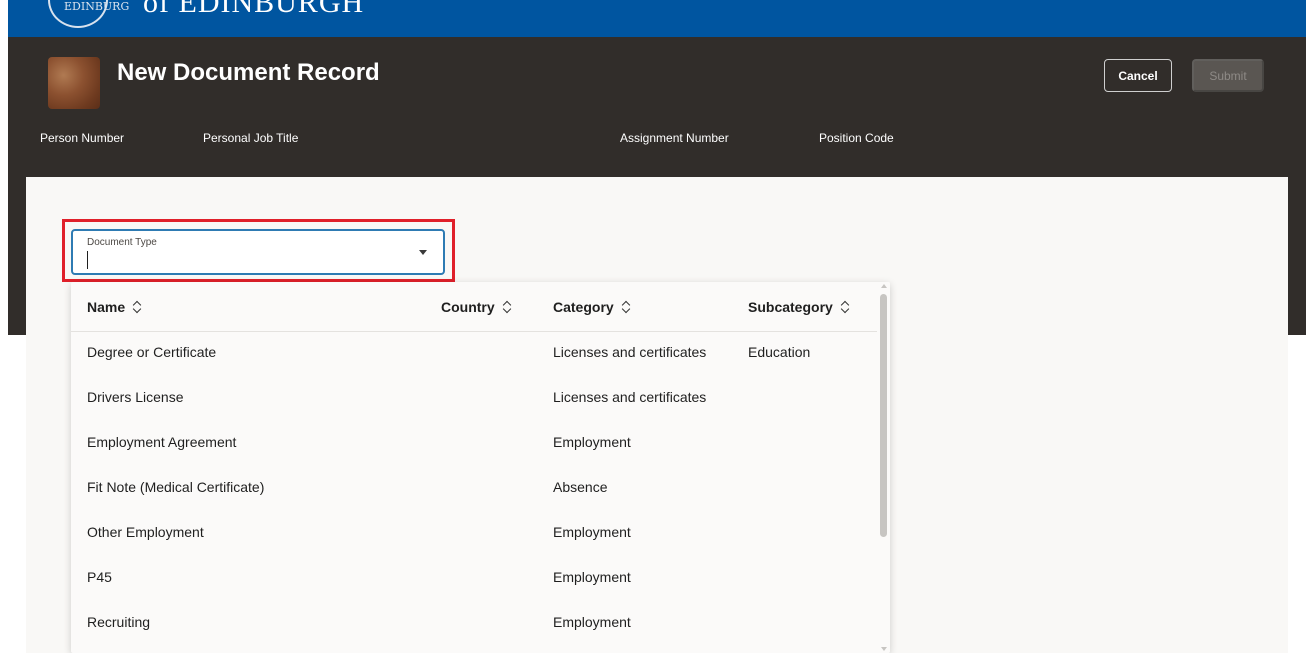  I want to click on table-row: P45 Employment, so click(474, 579).